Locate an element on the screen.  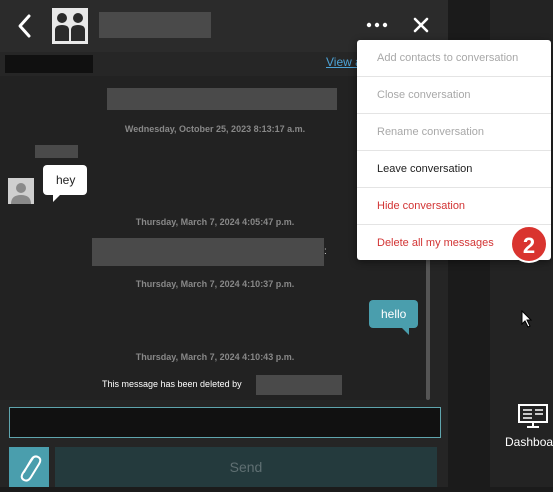
timestamp: Thursday, March 7, 2024 4:10:37 p.m. is located at coordinates (215, 284).